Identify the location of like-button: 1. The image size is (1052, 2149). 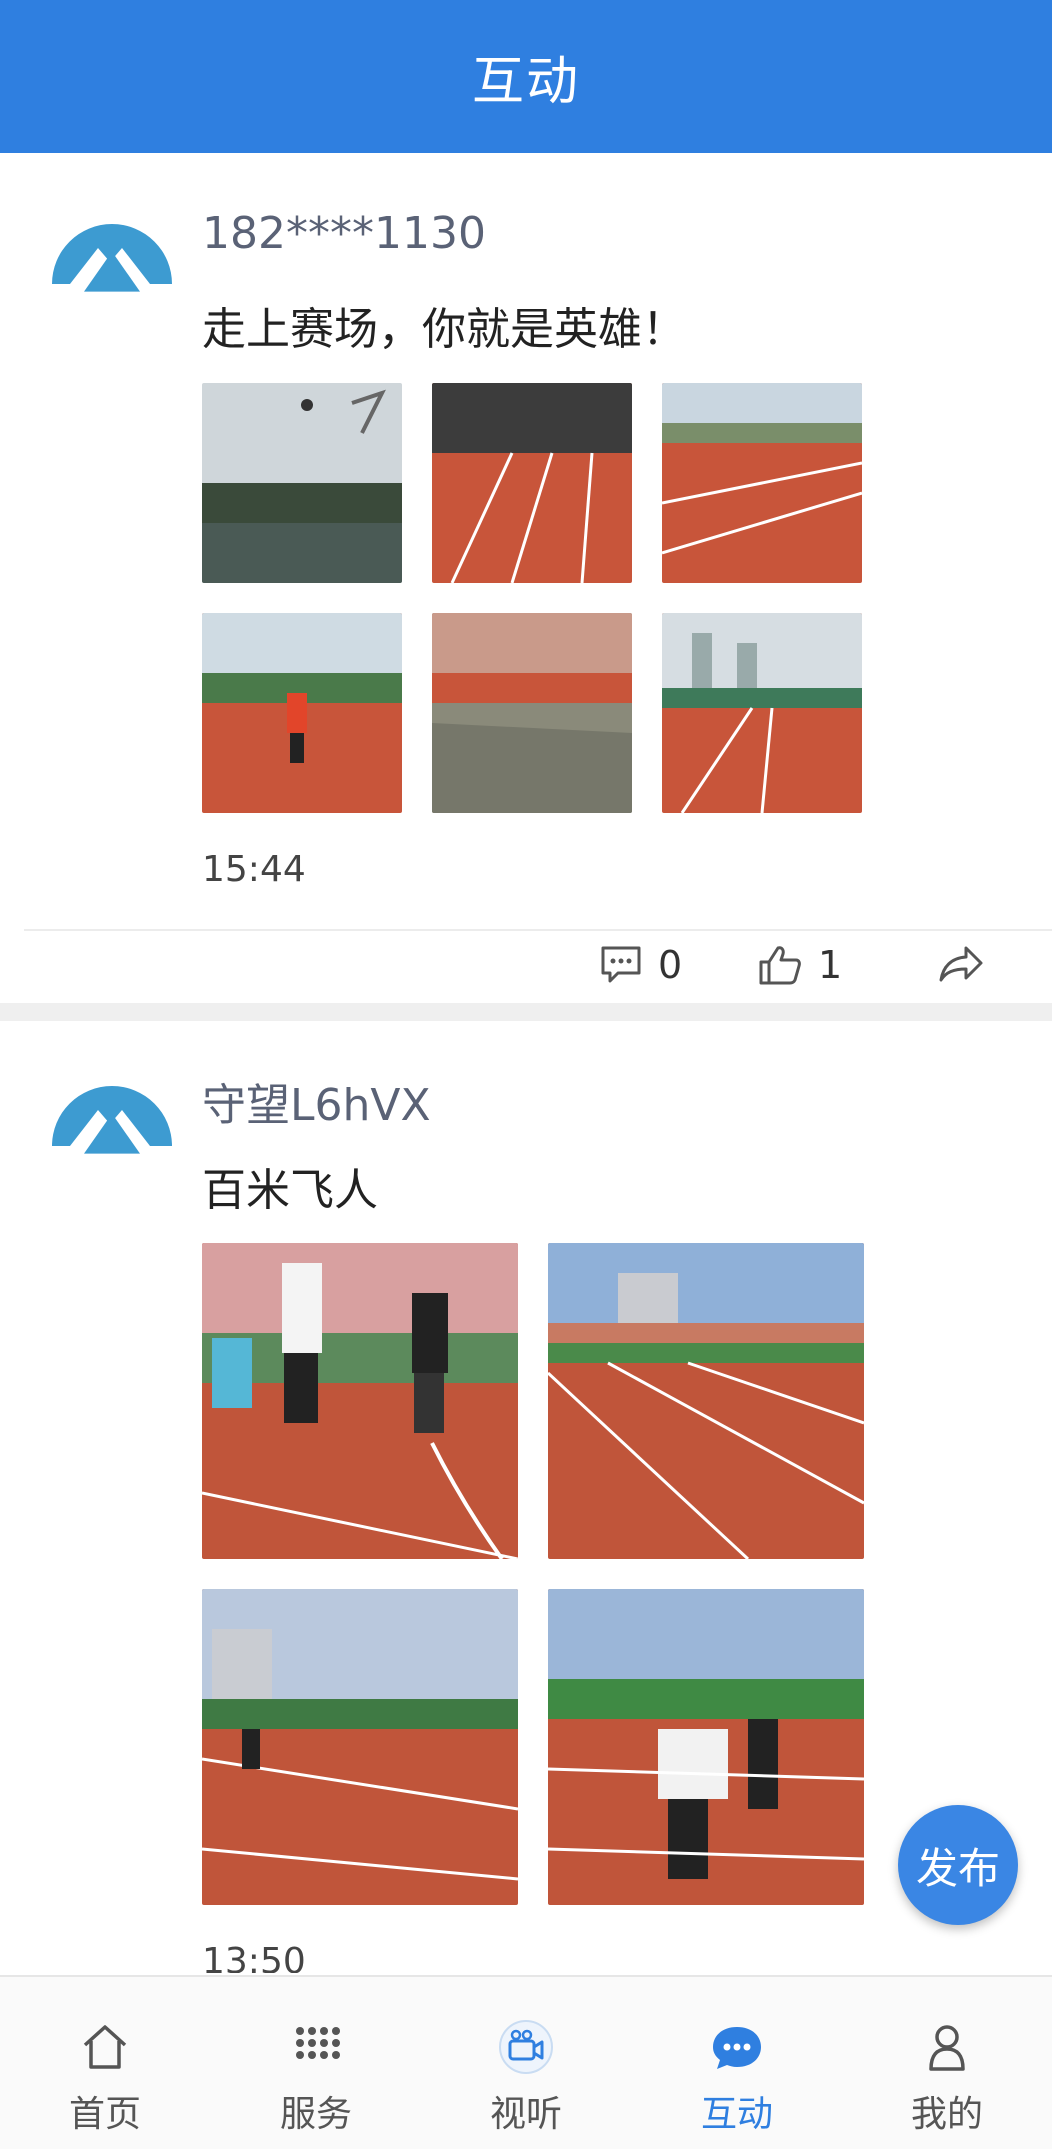
(800, 965).